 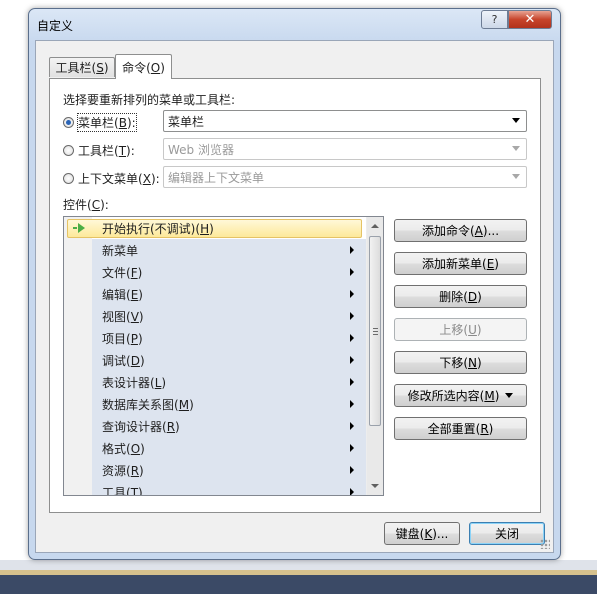 What do you see at coordinates (215, 228) in the screenshot?
I see `list-item: 开始执行(不调试)(H)` at bounding box center [215, 228].